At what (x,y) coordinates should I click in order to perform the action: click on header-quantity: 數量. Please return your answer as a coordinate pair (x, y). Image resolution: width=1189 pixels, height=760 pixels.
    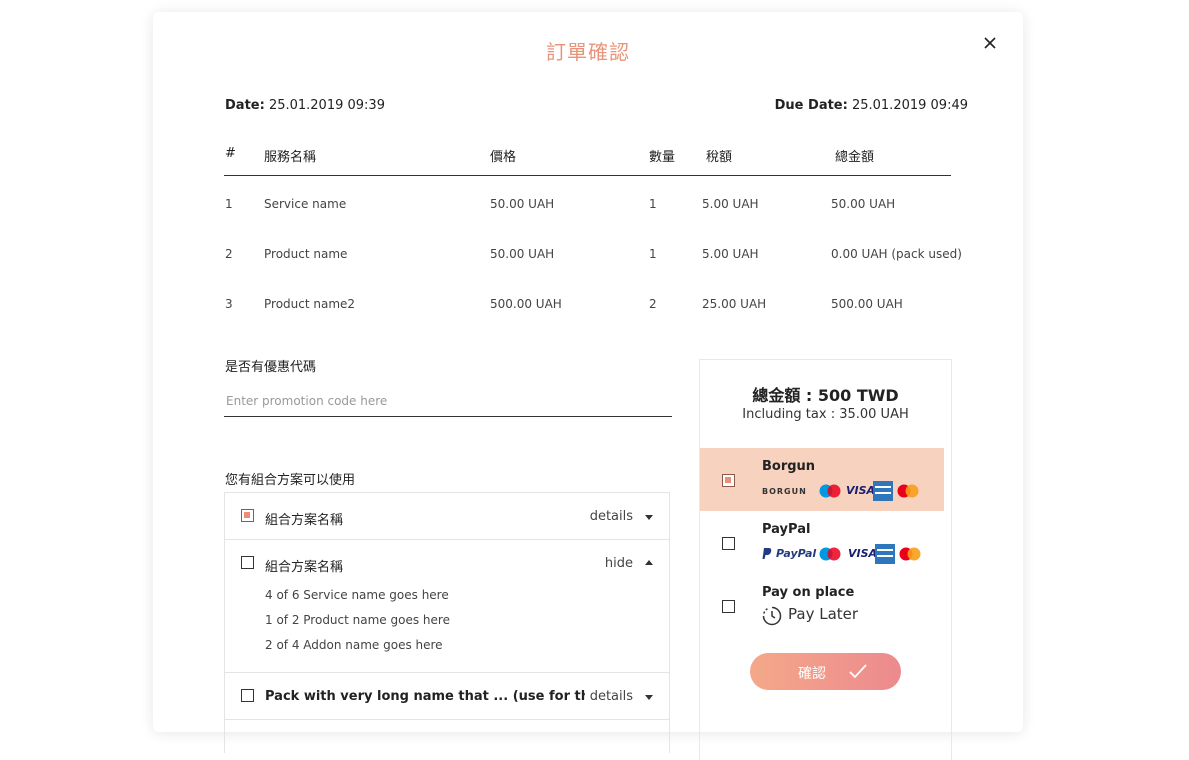
    Looking at the image, I should click on (662, 157).